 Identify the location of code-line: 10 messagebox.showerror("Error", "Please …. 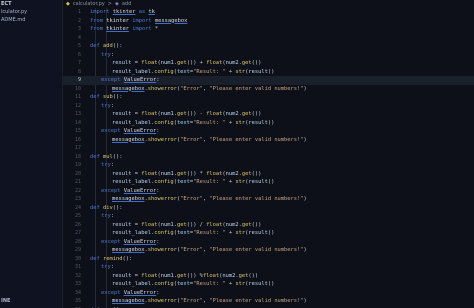
(268, 89).